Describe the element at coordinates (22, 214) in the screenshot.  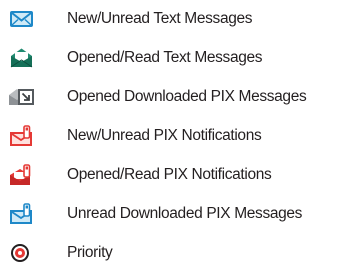
I see `unread-downloaded-pix-message-icon` at that location.